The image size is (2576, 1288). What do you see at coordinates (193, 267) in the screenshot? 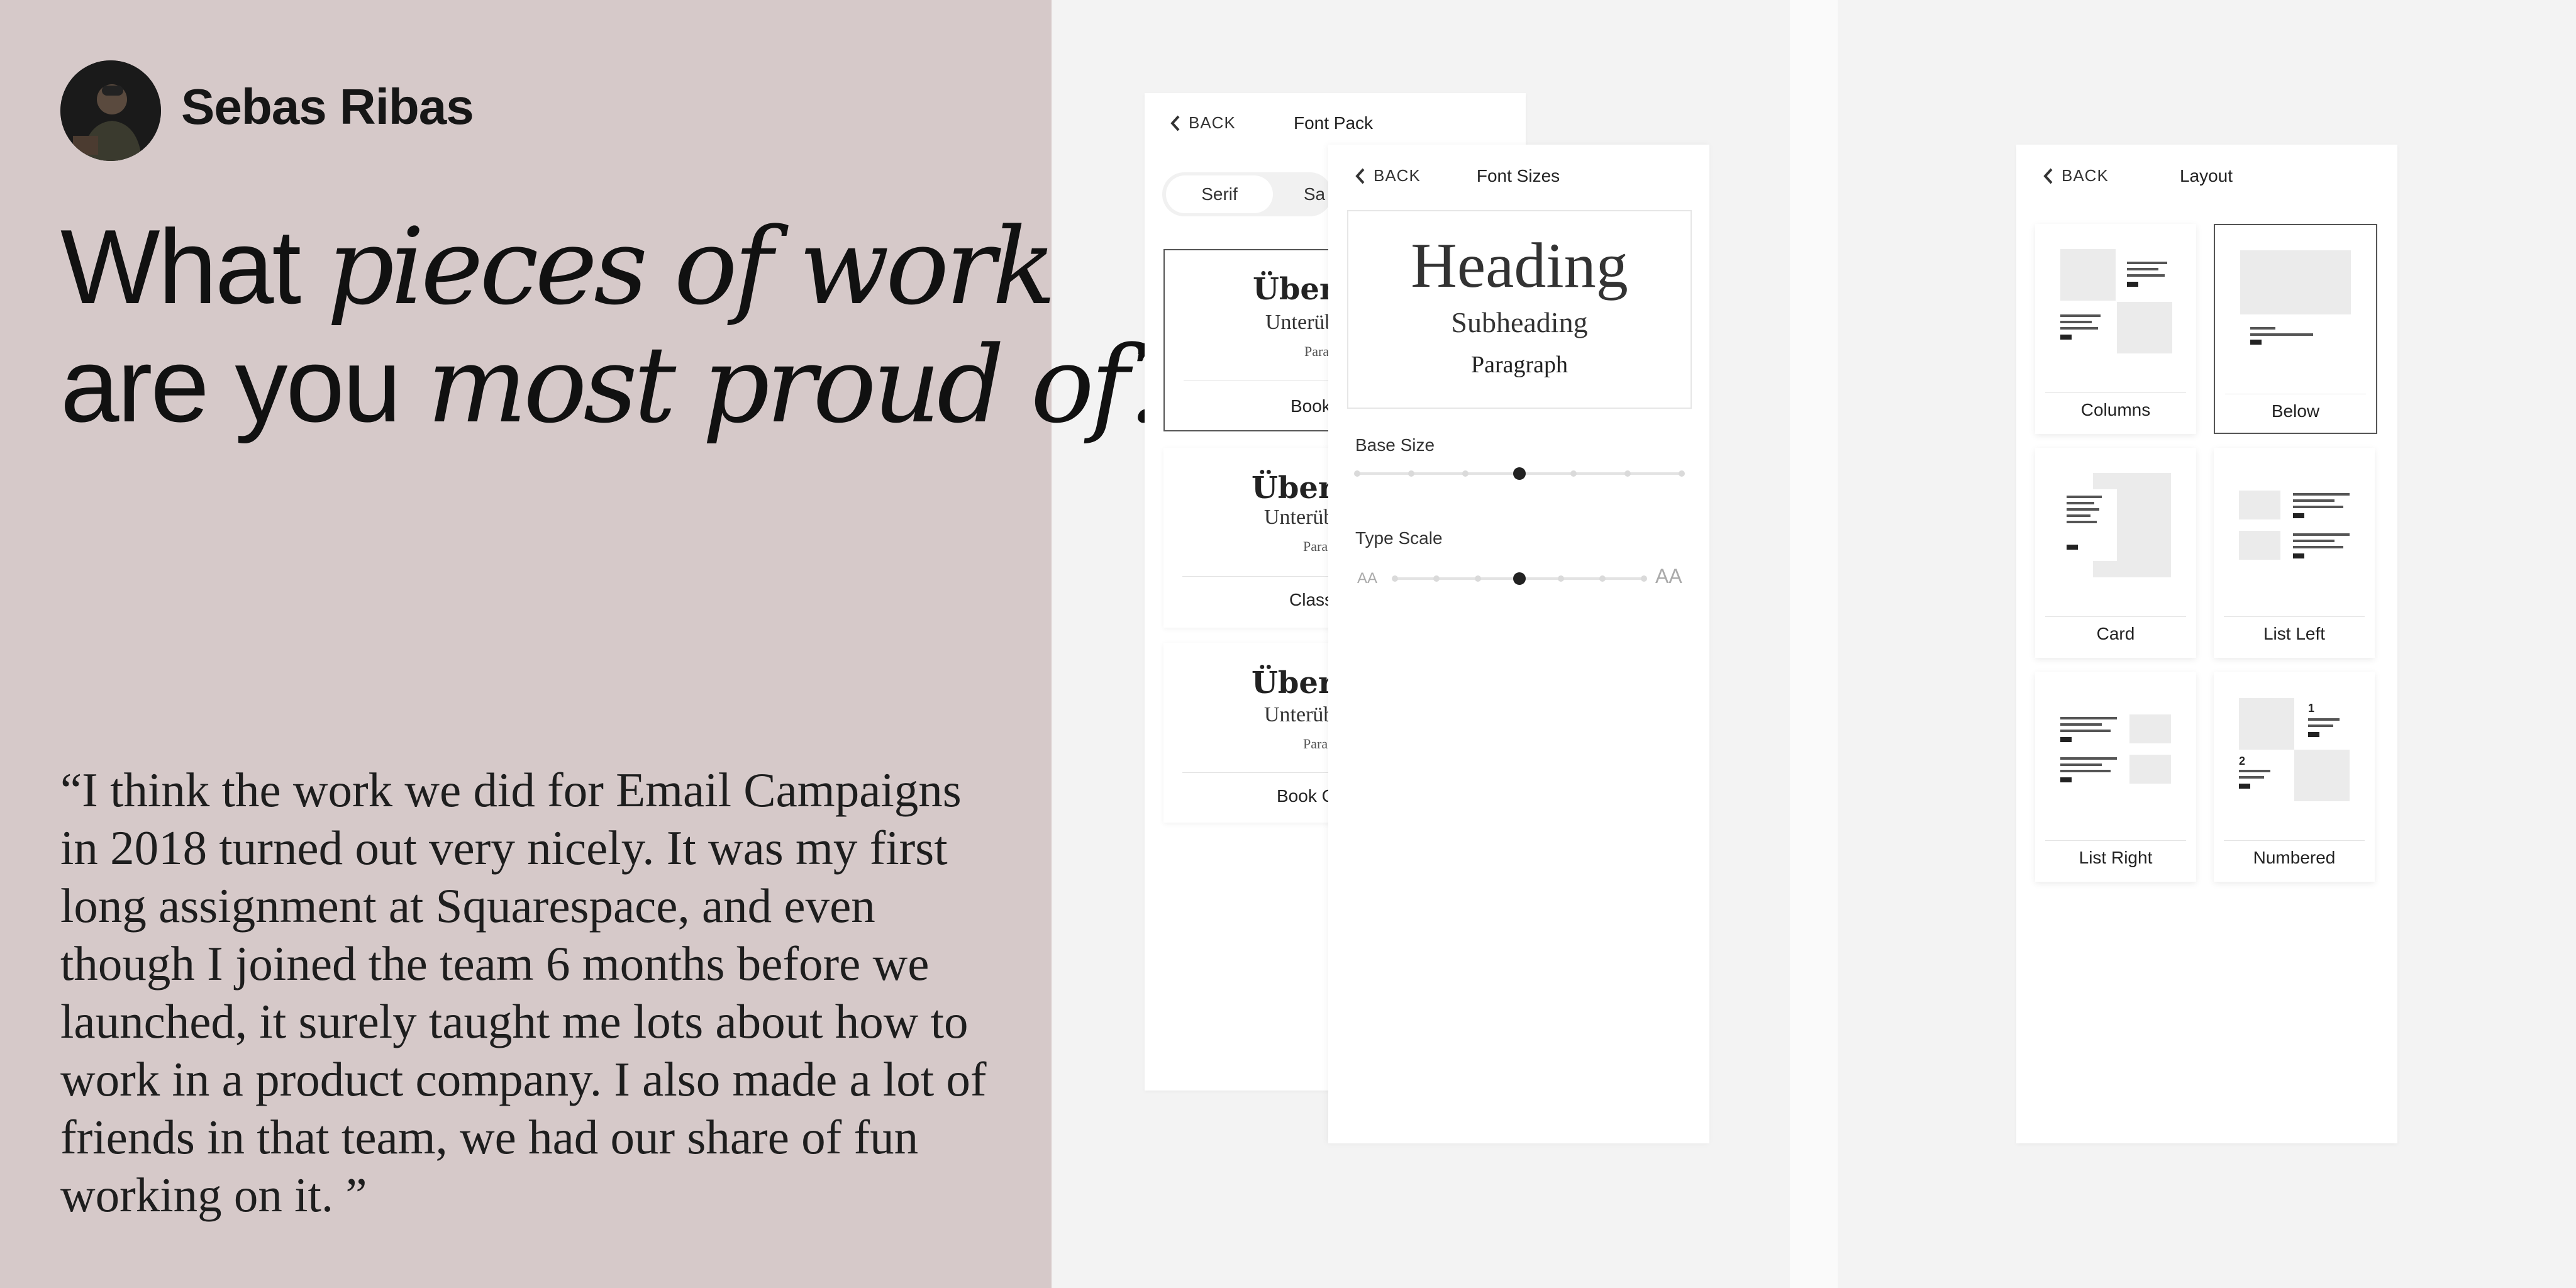
I see `headline-plain-1: What` at bounding box center [193, 267].